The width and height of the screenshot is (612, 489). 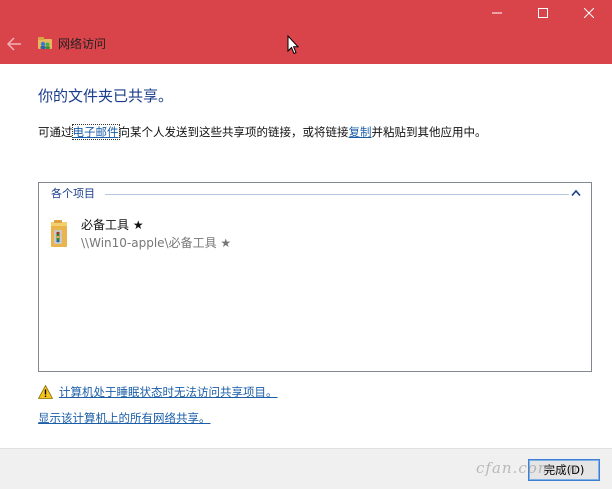 What do you see at coordinates (576, 193) in the screenshot?
I see `chevron-up-icon` at bounding box center [576, 193].